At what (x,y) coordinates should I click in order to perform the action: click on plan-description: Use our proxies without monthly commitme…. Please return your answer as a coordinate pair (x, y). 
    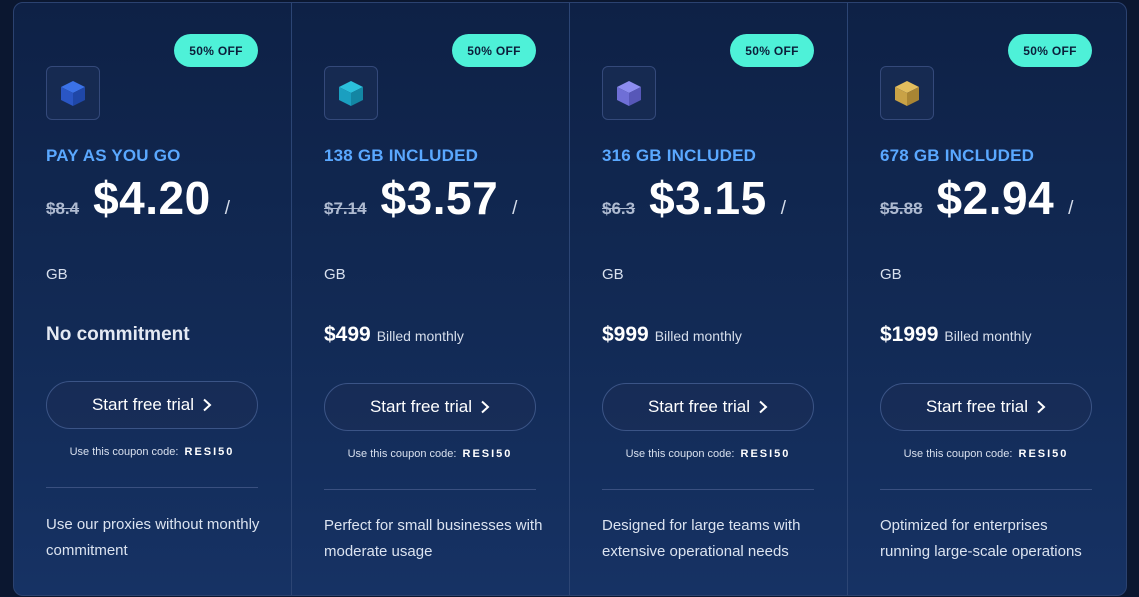
    Looking at the image, I should click on (153, 537).